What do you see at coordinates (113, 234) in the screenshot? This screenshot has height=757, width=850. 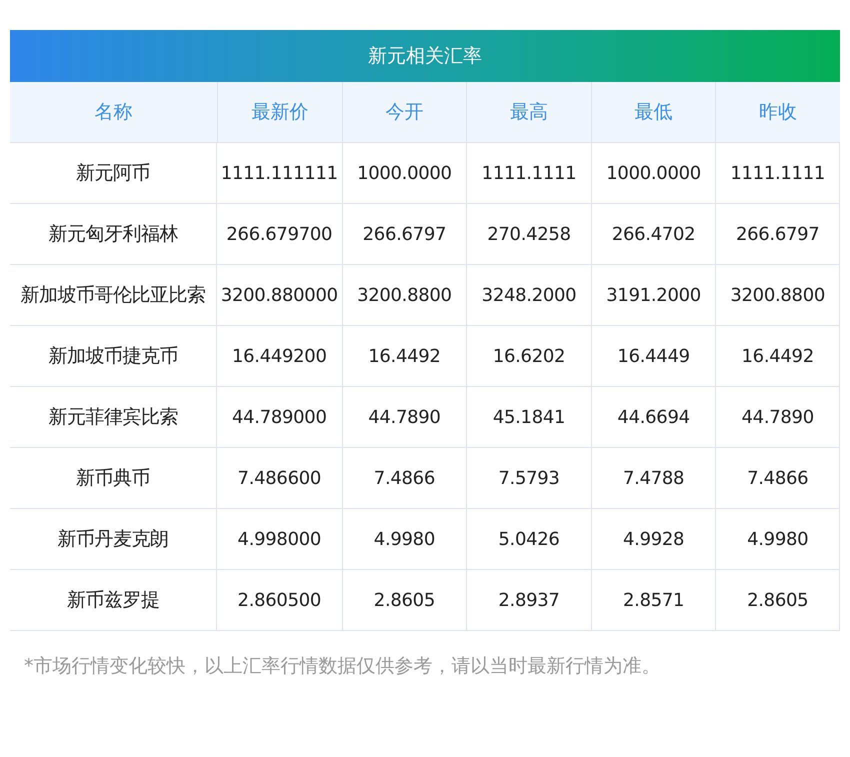 I see `currency-name-cell: 新元匈牙利福林` at bounding box center [113, 234].